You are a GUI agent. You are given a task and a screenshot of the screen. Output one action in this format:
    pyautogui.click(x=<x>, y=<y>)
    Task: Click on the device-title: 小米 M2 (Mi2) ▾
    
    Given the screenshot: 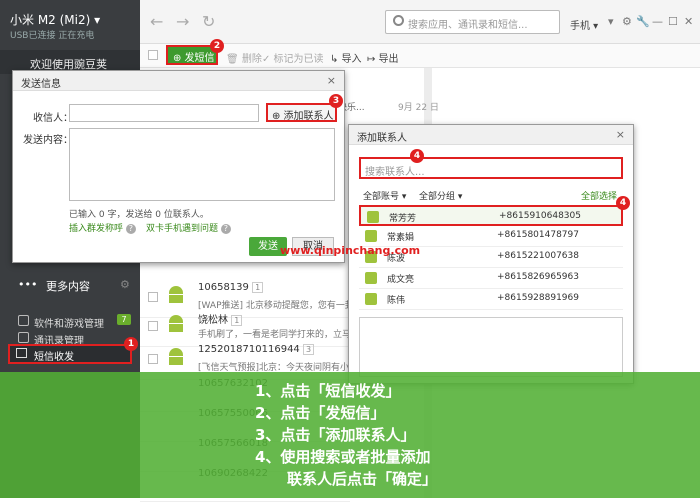 What is the action you would take?
    pyautogui.click(x=55, y=19)
    